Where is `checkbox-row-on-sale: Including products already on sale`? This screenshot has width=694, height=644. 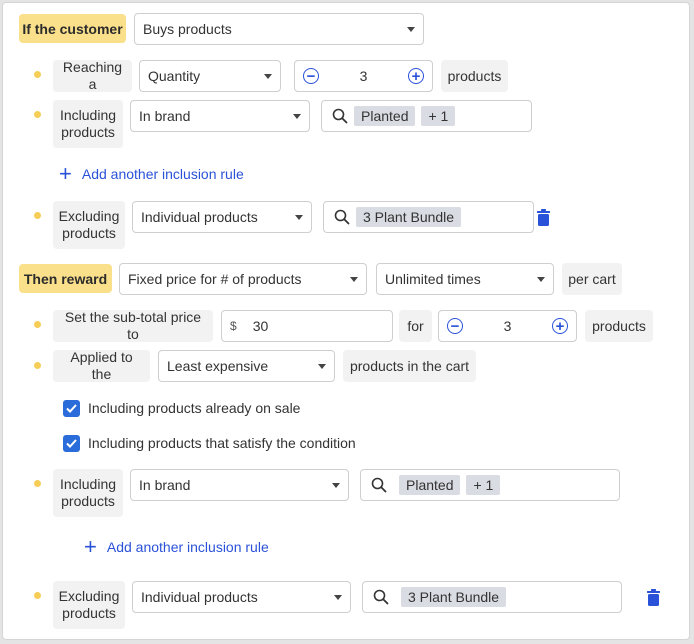
checkbox-row-on-sale: Including products already on sale is located at coordinates (181, 408).